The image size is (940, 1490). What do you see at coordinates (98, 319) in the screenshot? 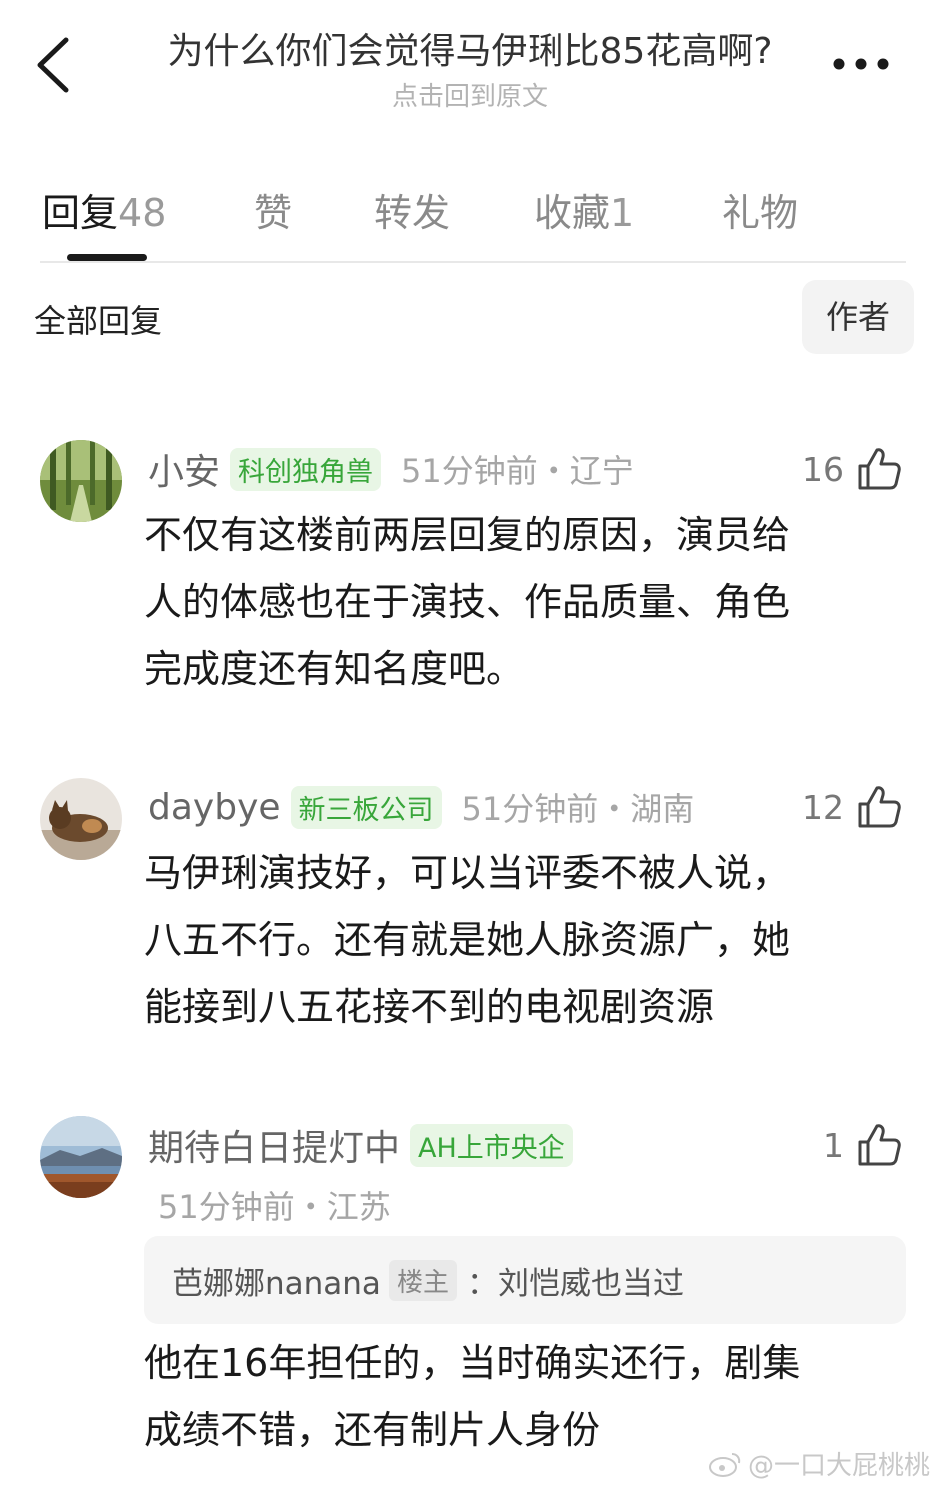
I see `all-replies-filter: 全部回复` at bounding box center [98, 319].